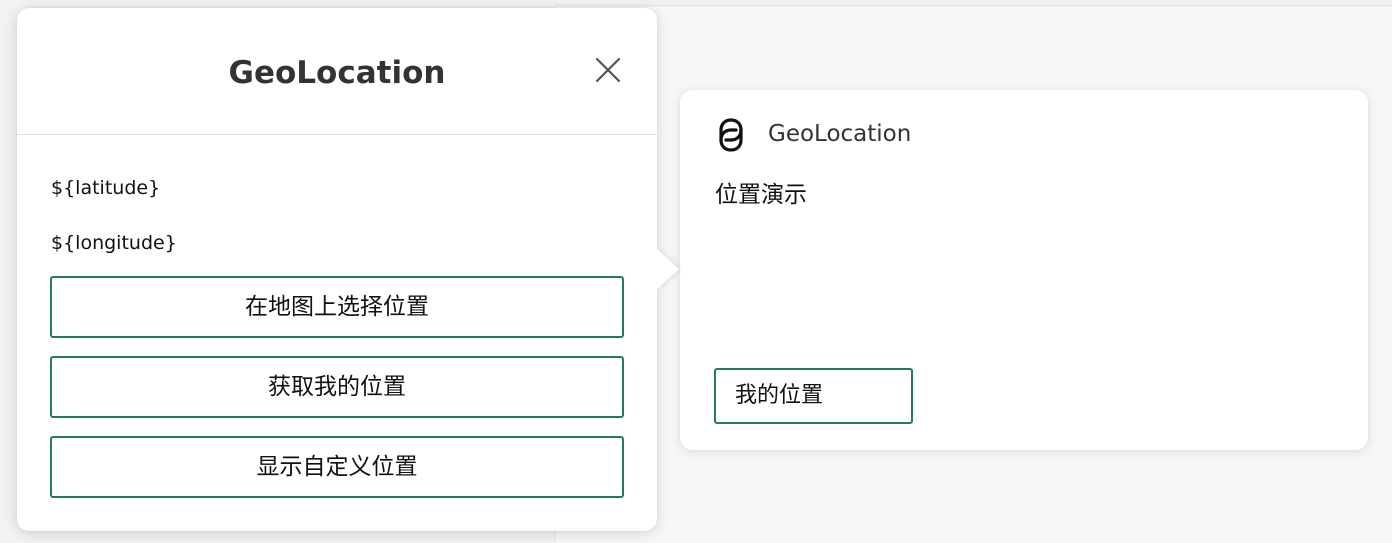 Image resolution: width=1392 pixels, height=543 pixels. I want to click on close-icon, so click(608, 70).